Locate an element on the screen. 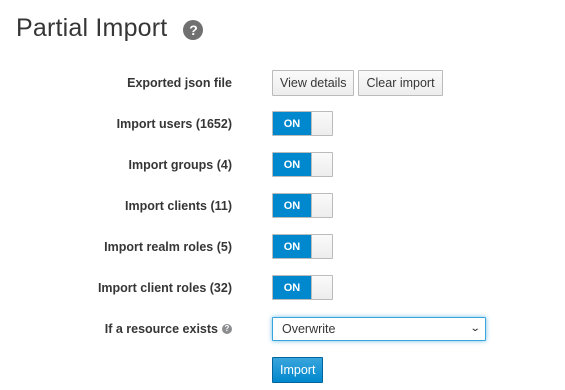 This screenshot has height=390, width=565. import-groups-row: Import groups (4) ON is located at coordinates (282, 164).